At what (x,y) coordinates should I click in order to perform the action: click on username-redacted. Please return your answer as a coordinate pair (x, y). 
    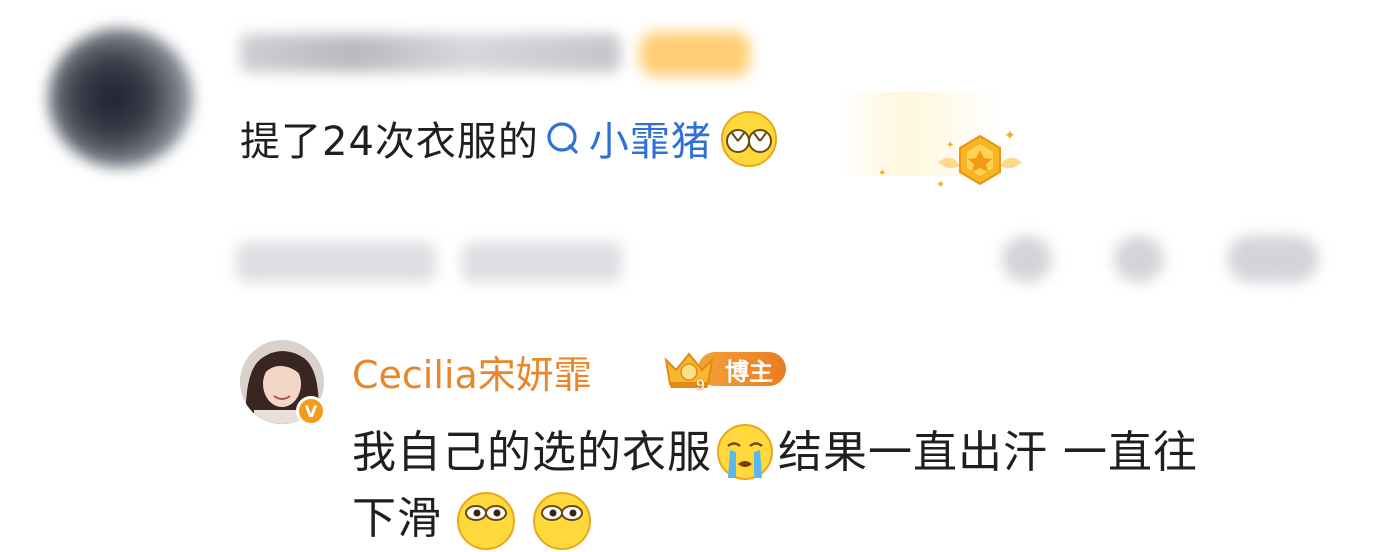
    Looking at the image, I should click on (430, 53).